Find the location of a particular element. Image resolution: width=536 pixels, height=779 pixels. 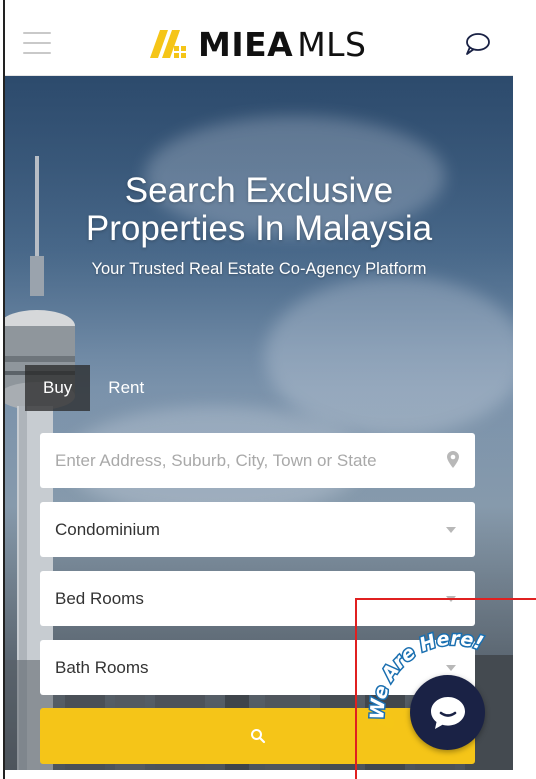

hero-title-line: Search Exclusive is located at coordinates (259, 190).